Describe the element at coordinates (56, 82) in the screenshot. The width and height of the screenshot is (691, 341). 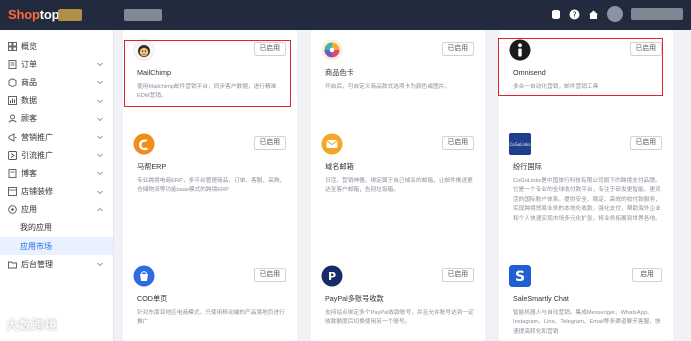
I see `sidebar-item-products: 商品` at that location.